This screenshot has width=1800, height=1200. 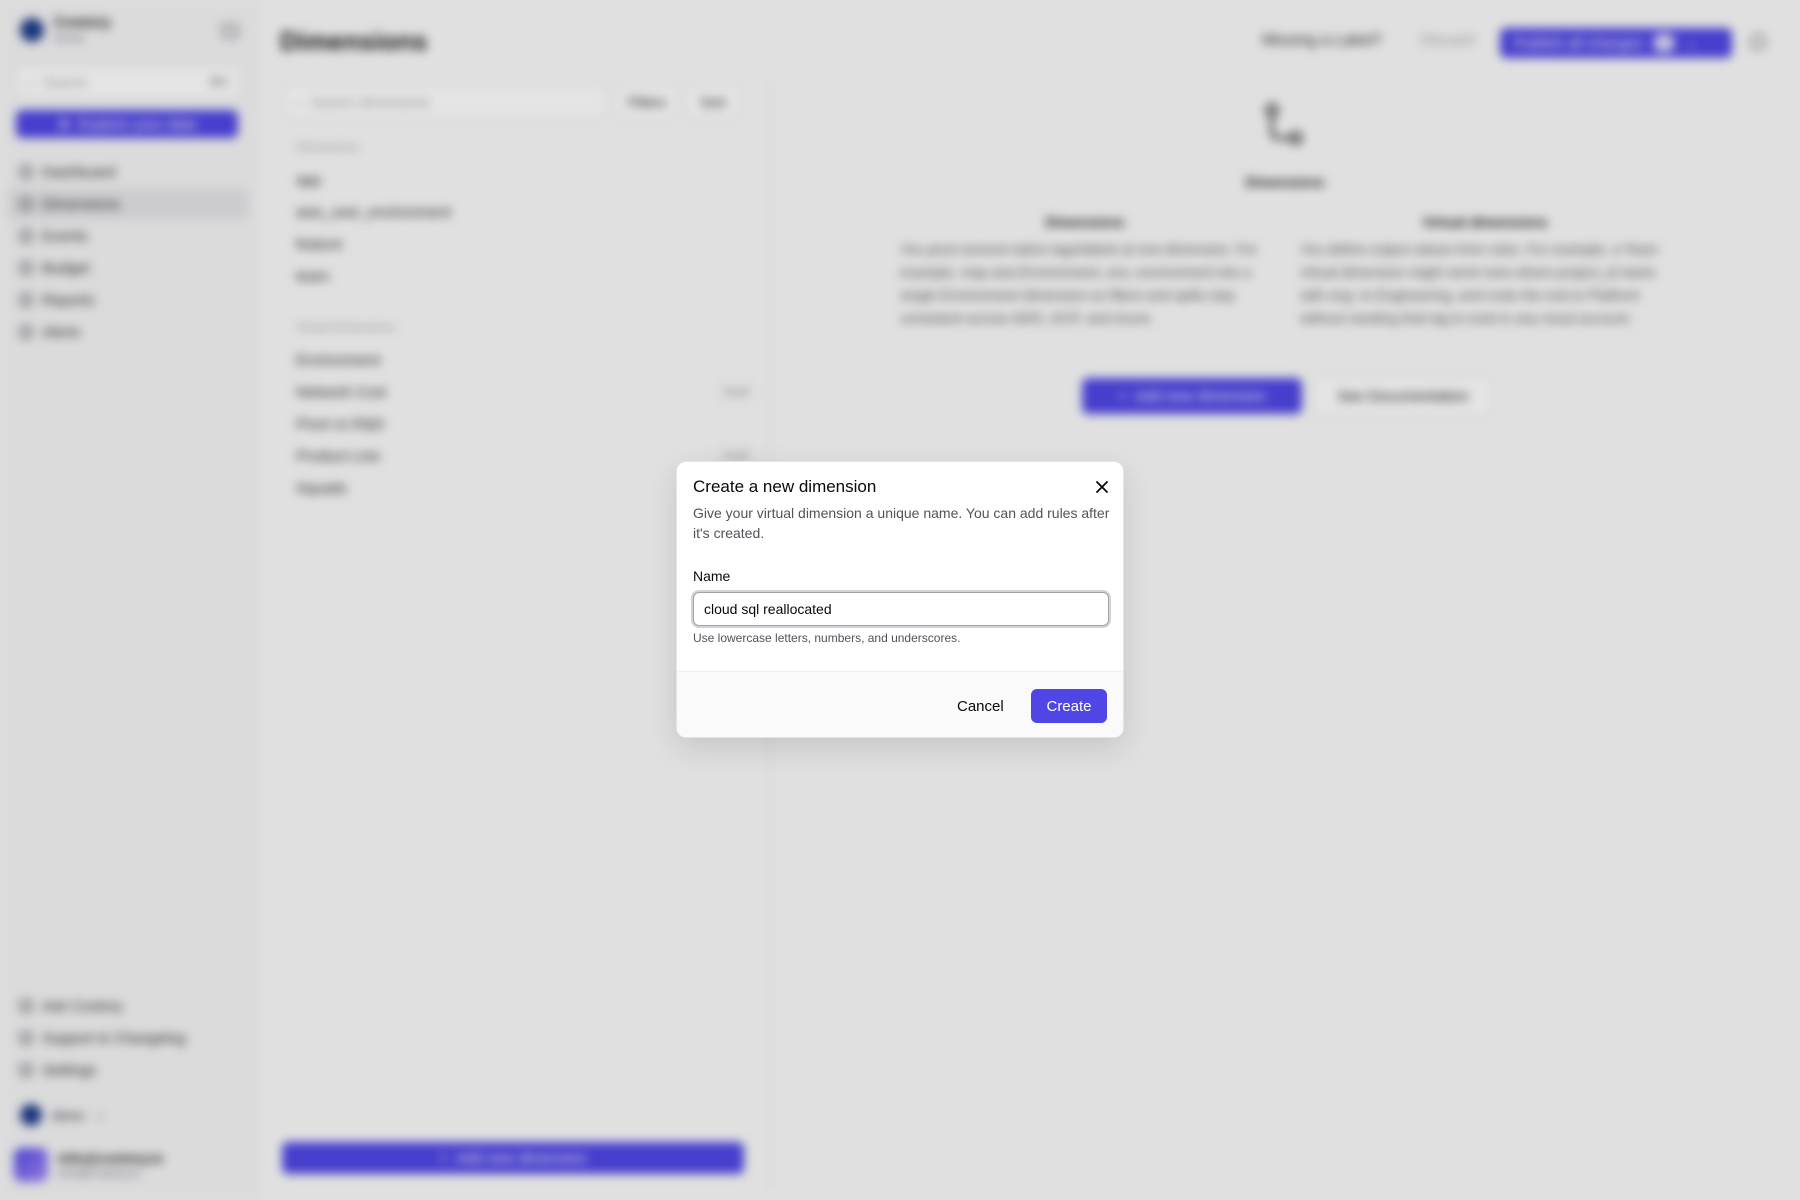 What do you see at coordinates (712, 576) in the screenshot?
I see `name-field-label: Name` at bounding box center [712, 576].